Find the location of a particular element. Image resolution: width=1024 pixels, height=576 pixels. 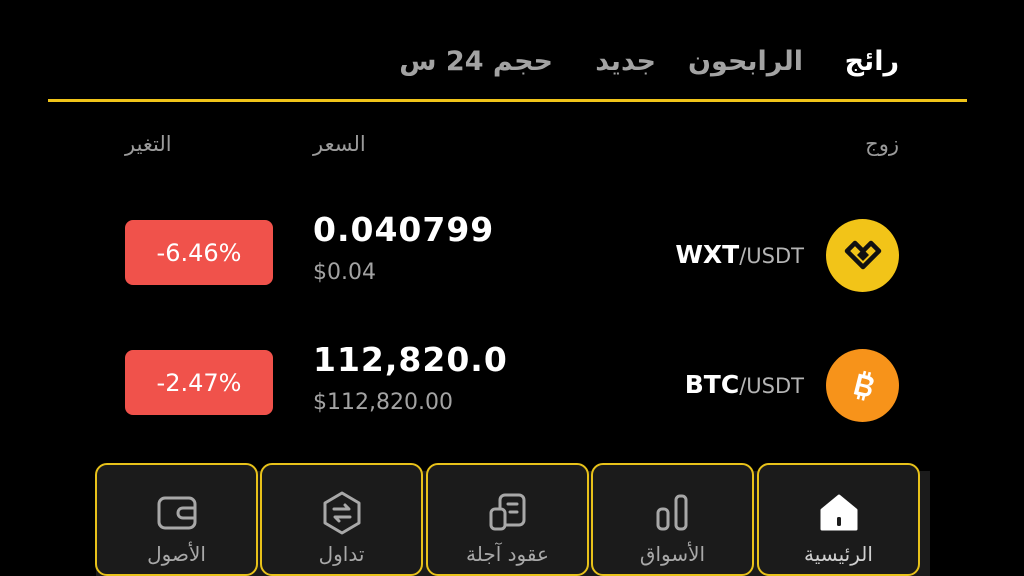

nav-label: الرئيسية is located at coordinates (838, 554).